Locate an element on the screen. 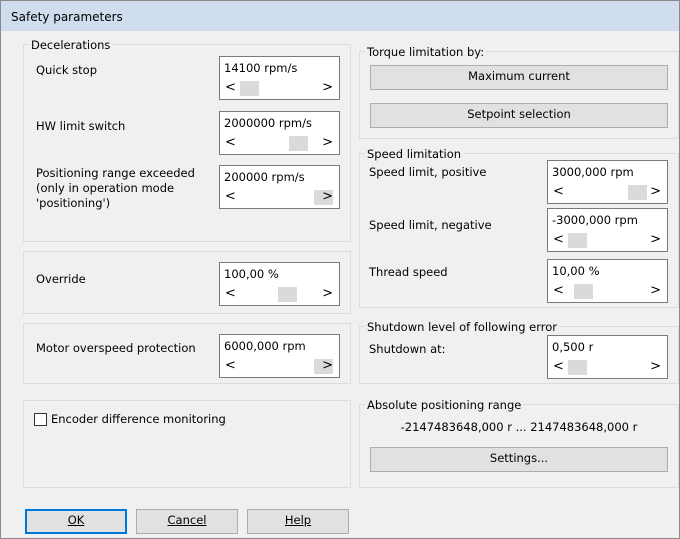  cancel-label: Cancel is located at coordinates (187, 520).